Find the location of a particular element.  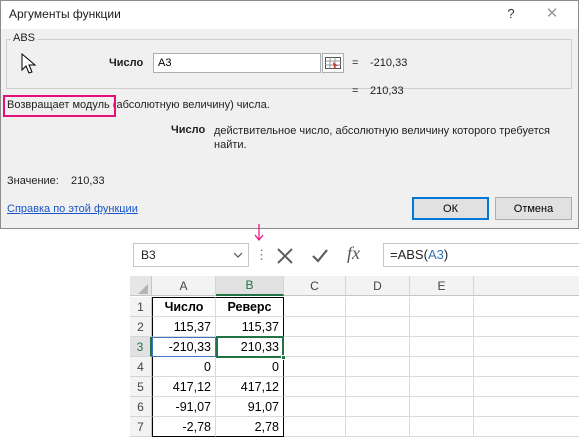

cell-d1 is located at coordinates (378, 307).